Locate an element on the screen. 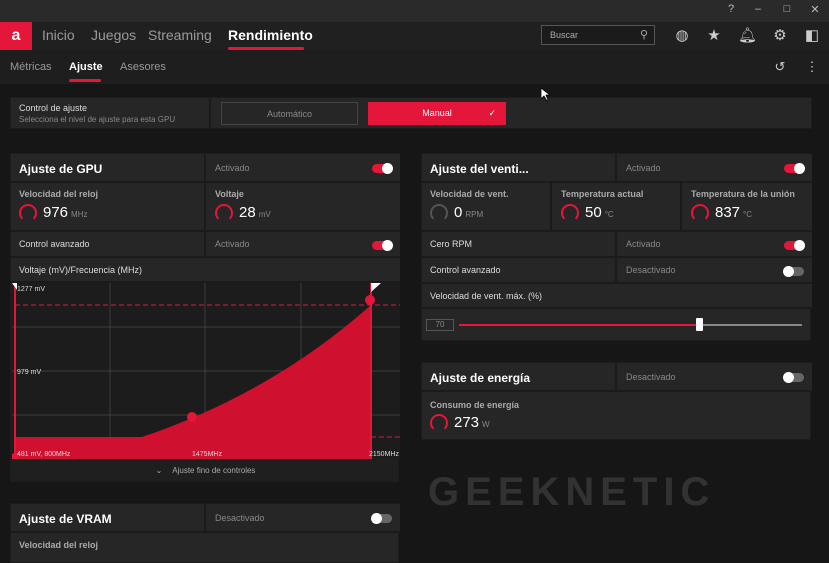 This screenshot has width=829, height=563. power-state: Desactivado is located at coordinates (651, 377).